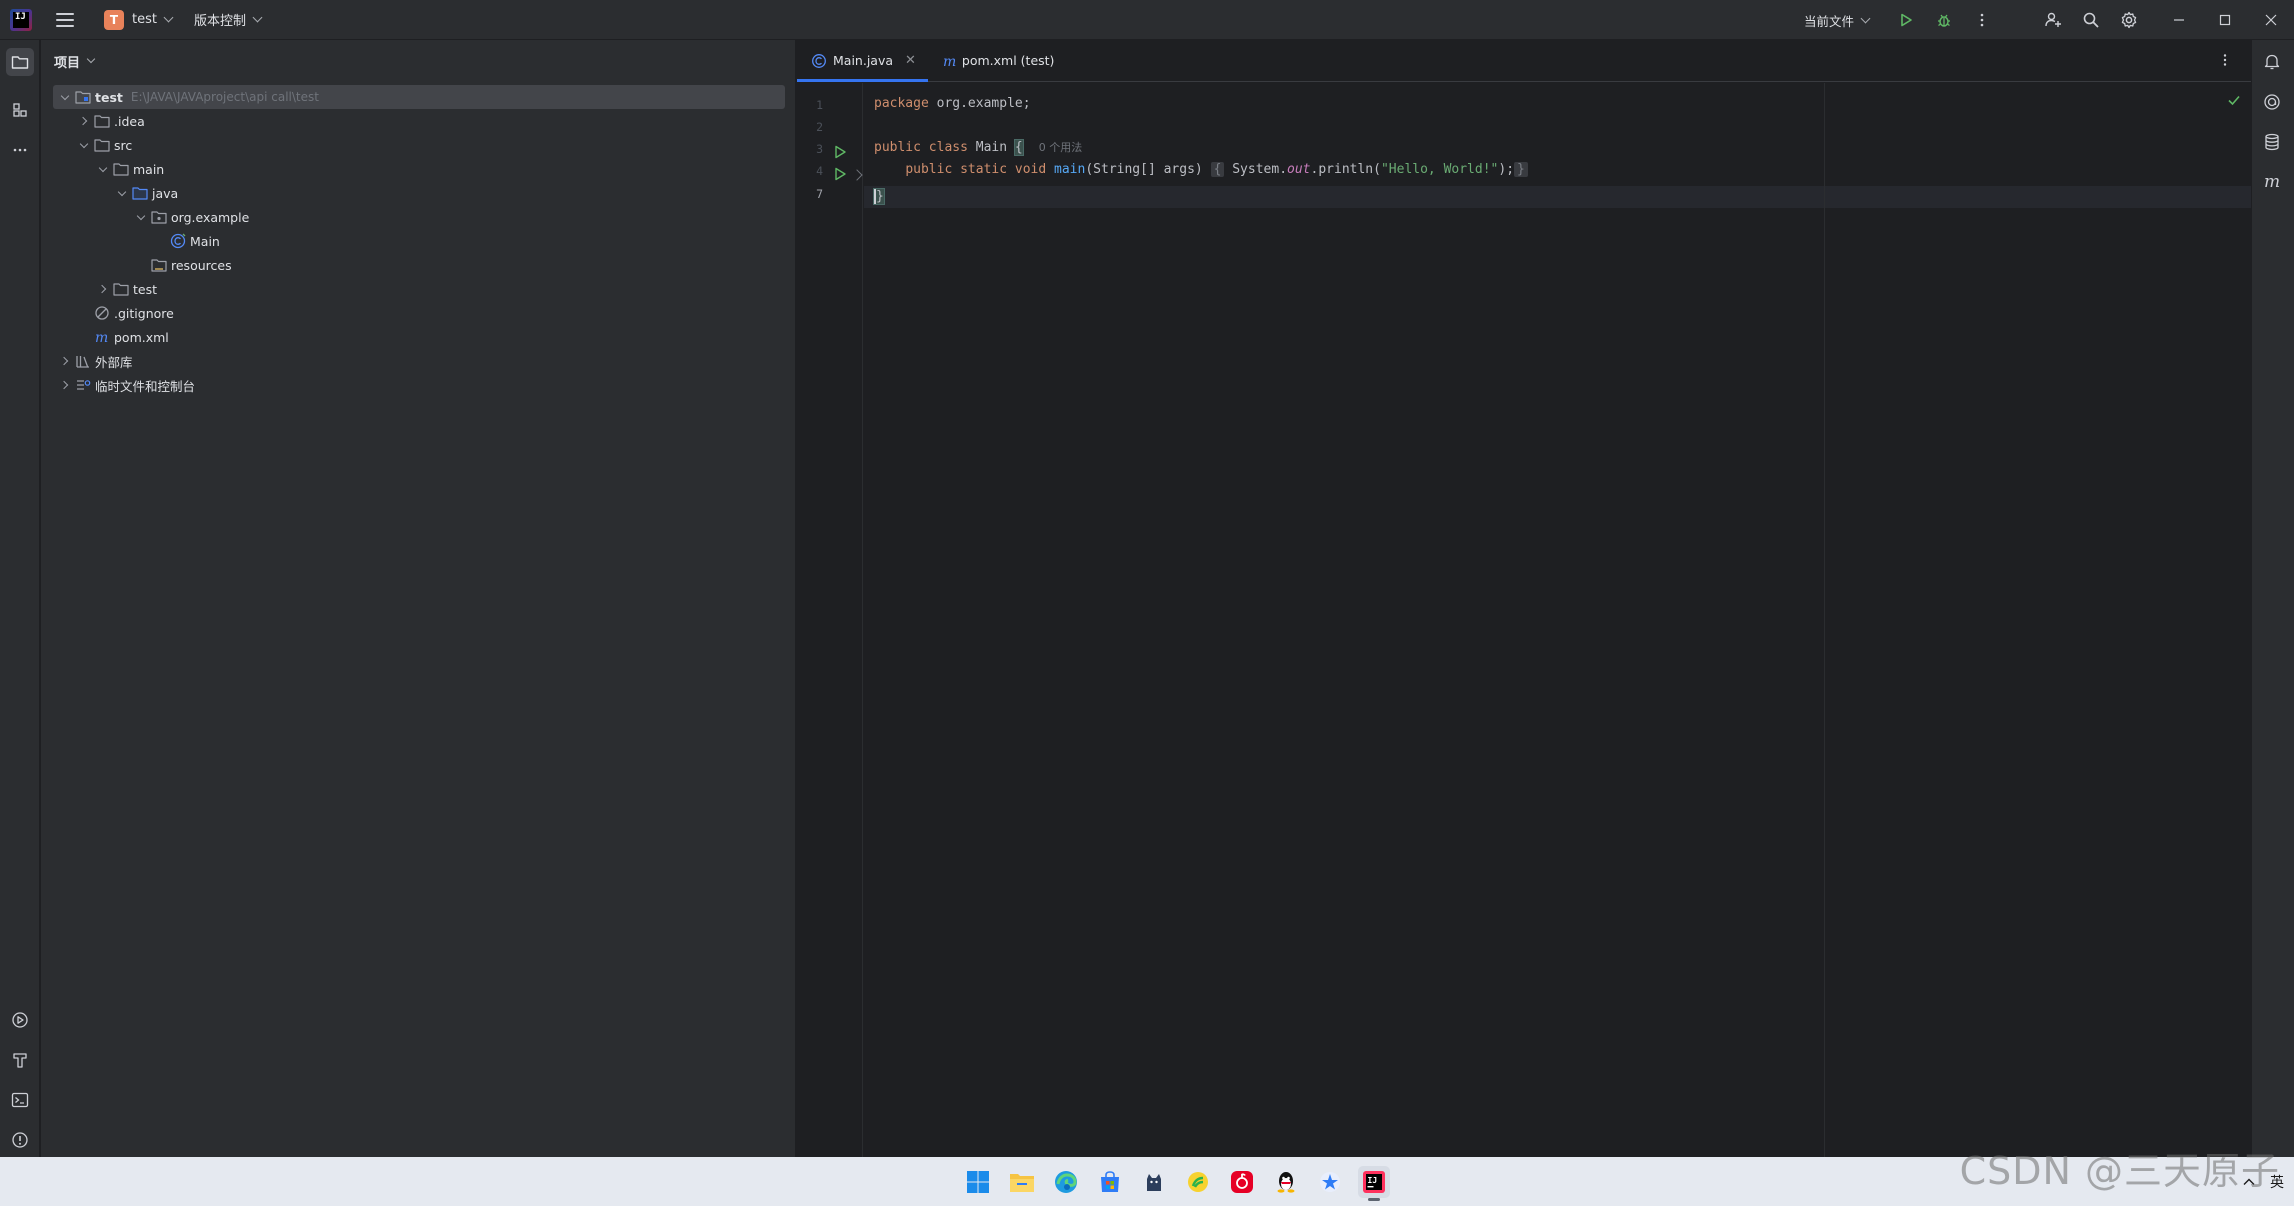  Describe the element at coordinates (1828, 21) in the screenshot. I see `run-config-label: 当前文件` at that location.